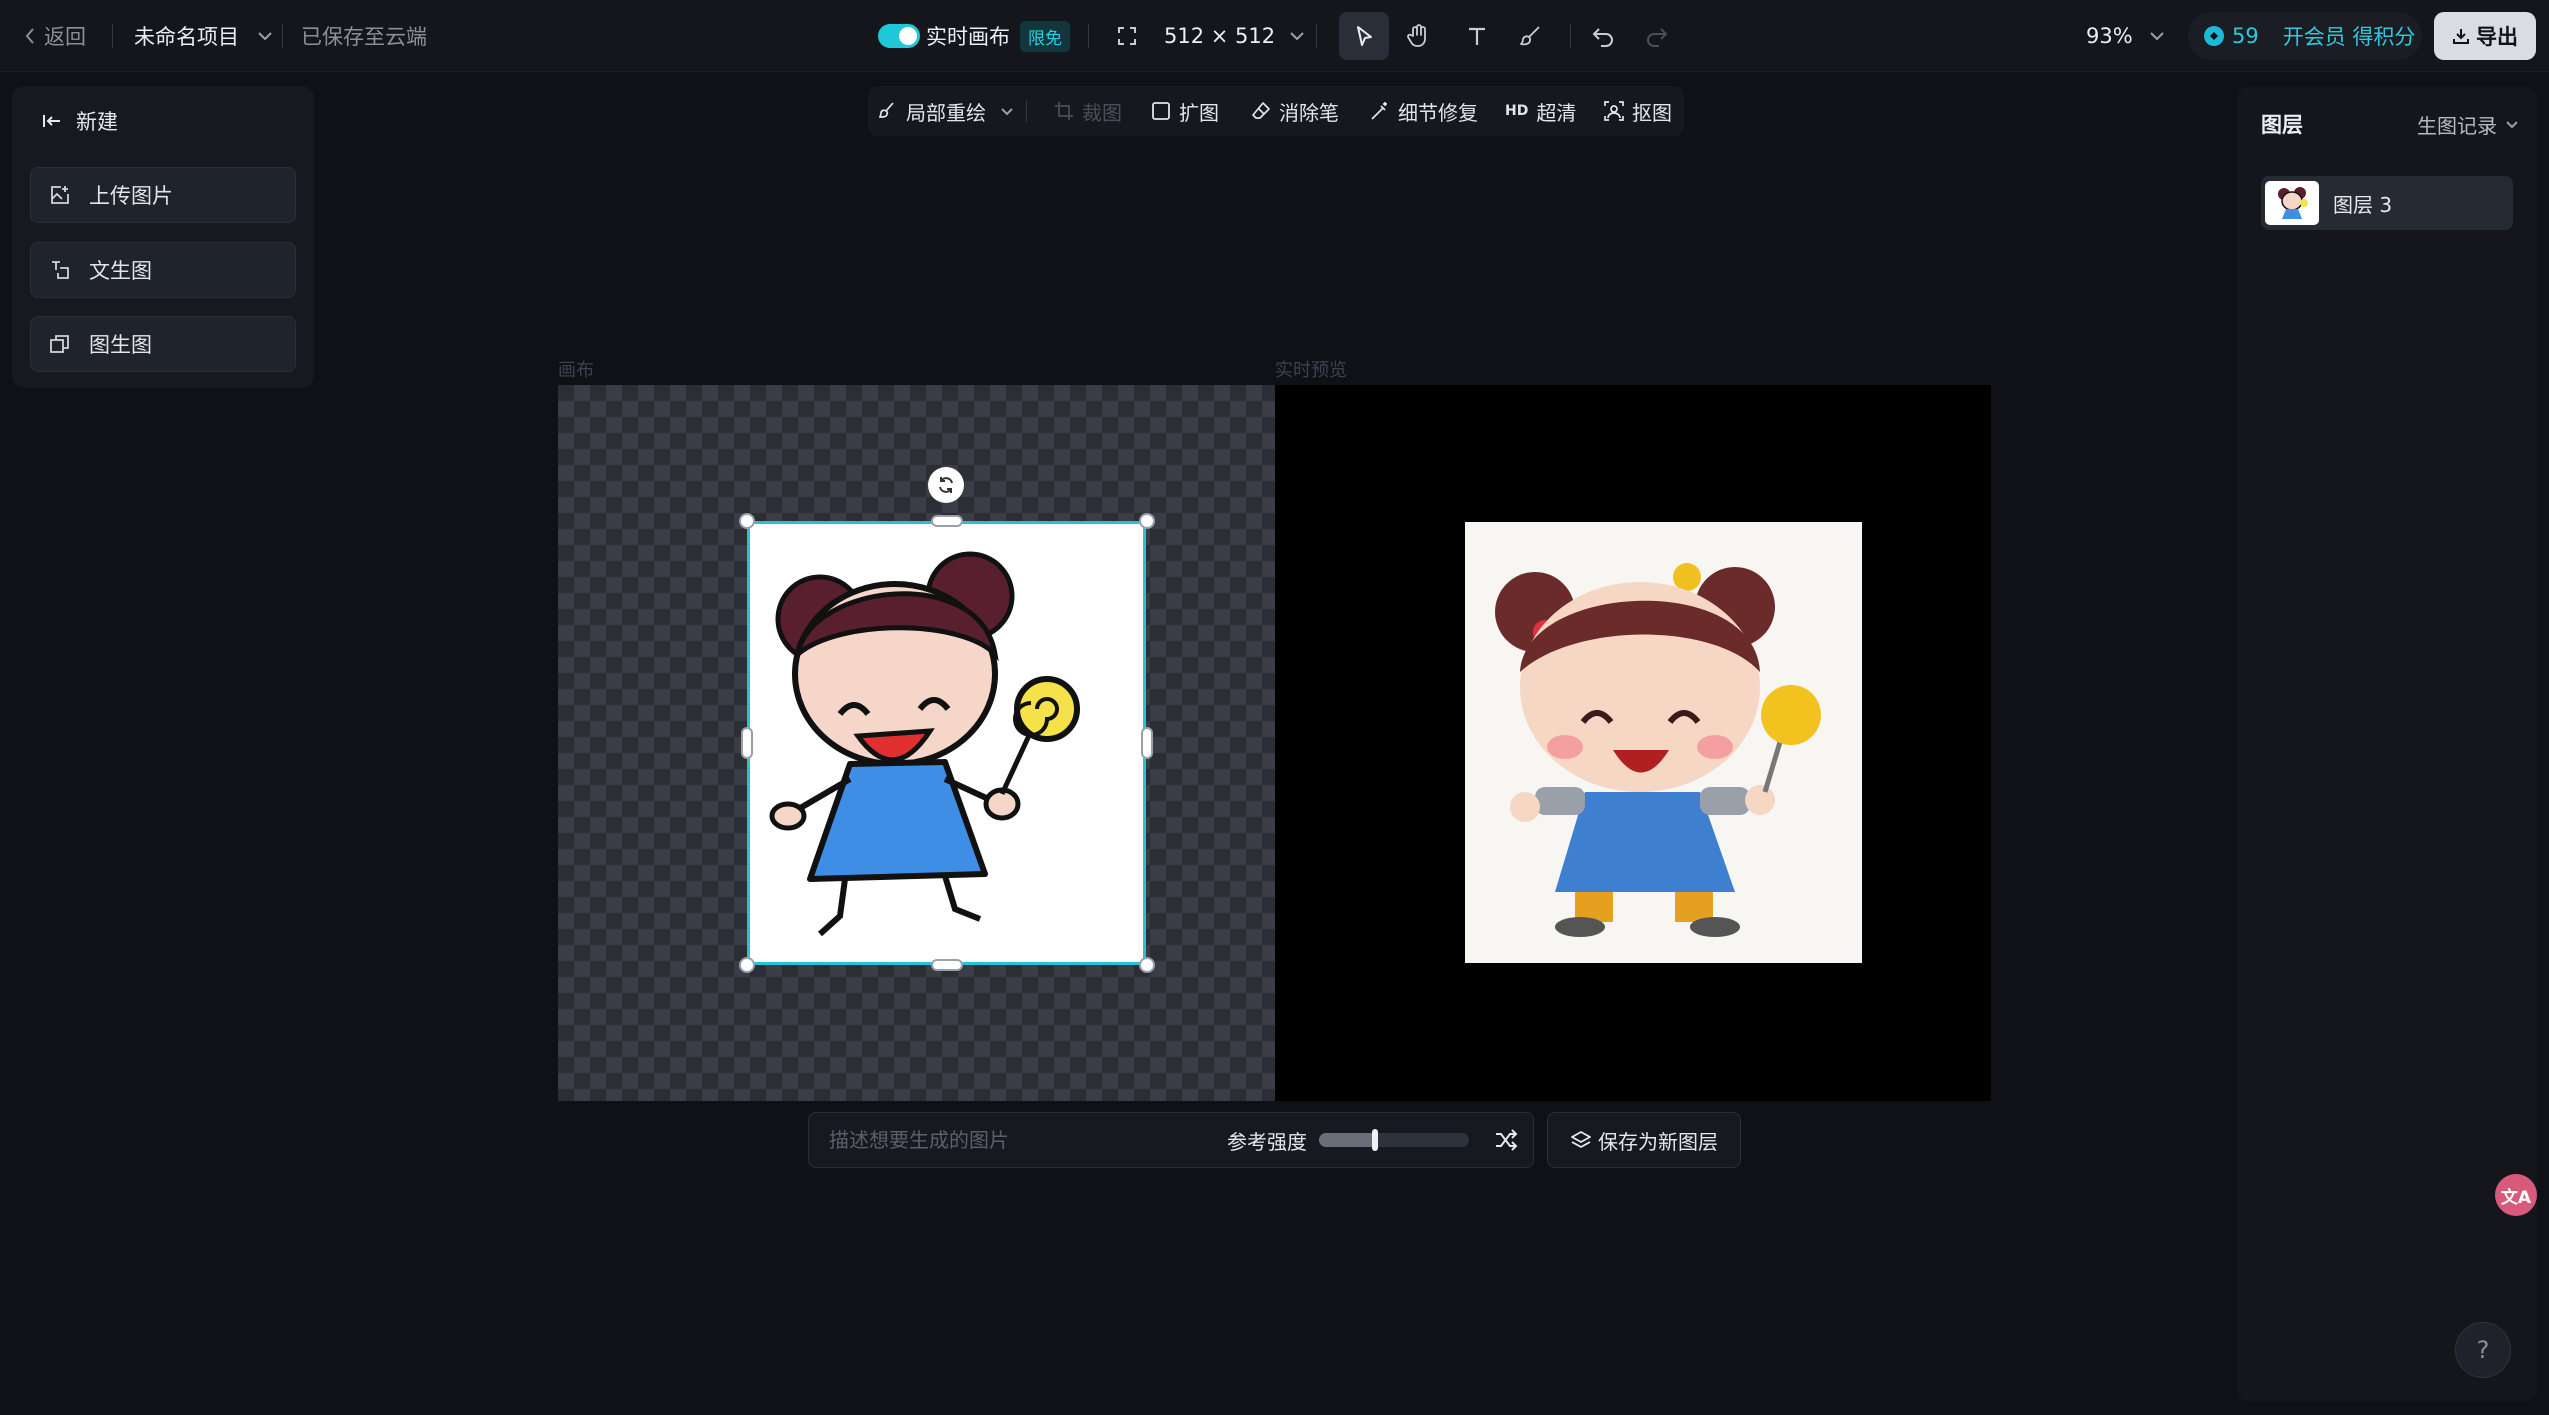  I want to click on undo-button, so click(1603, 36).